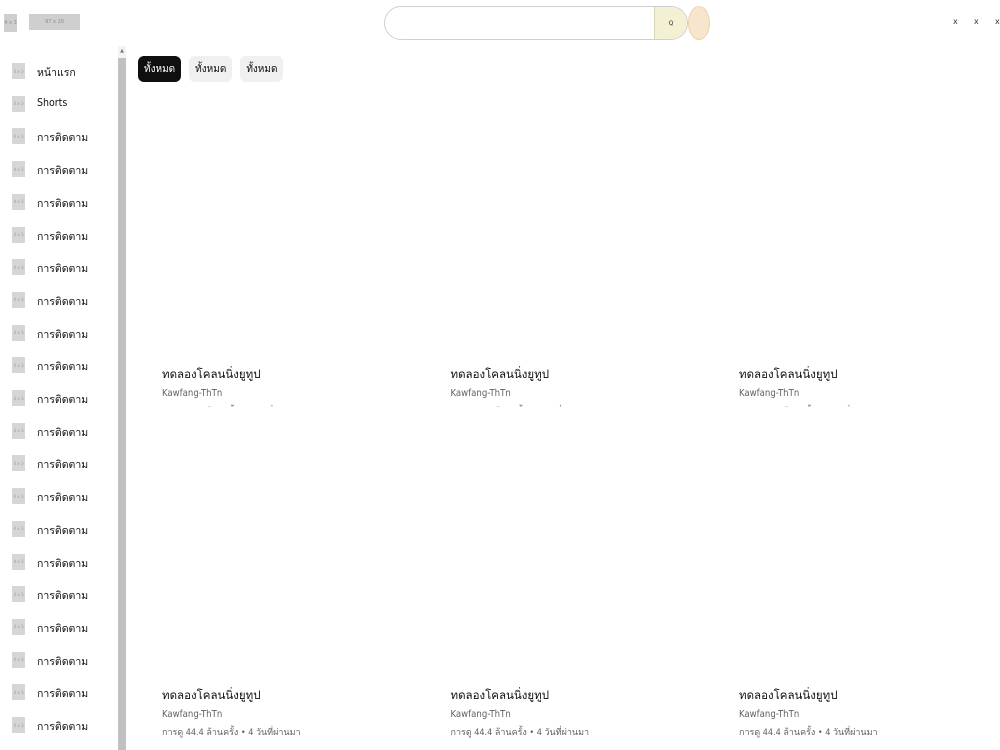 The image size is (1000, 750). I want to click on search-input, so click(520, 23).